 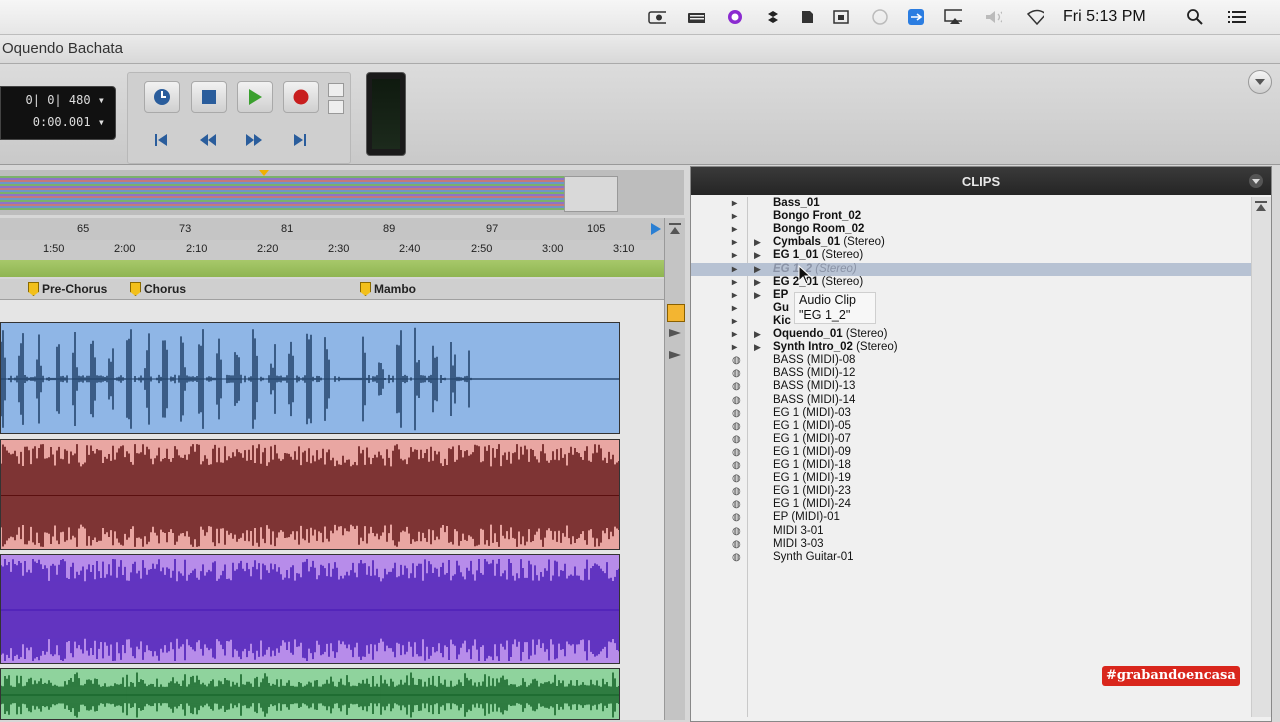 I want to click on clip-list-item: ▸ ▶ Synth Intro_02 (Stereo), so click(x=971, y=347).